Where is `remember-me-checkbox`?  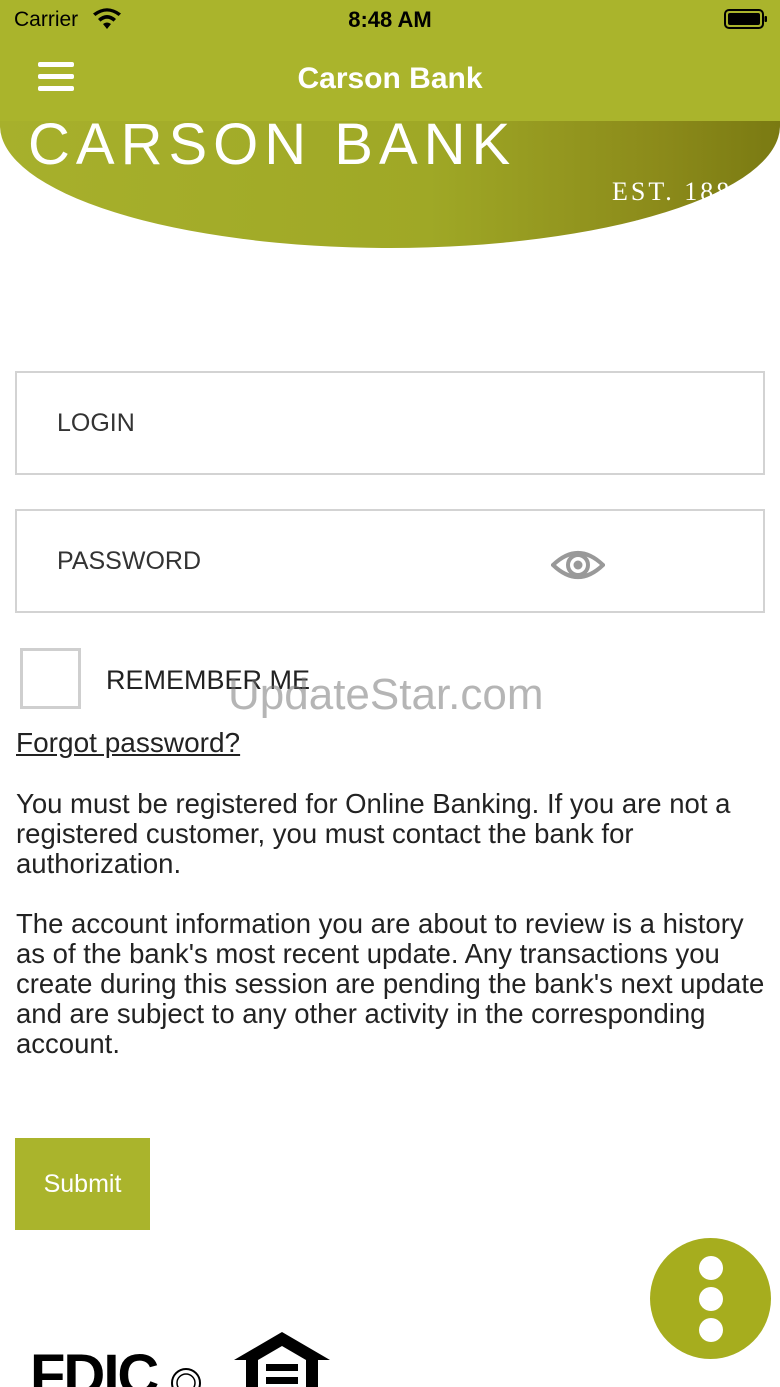
remember-me-checkbox is located at coordinates (50, 678).